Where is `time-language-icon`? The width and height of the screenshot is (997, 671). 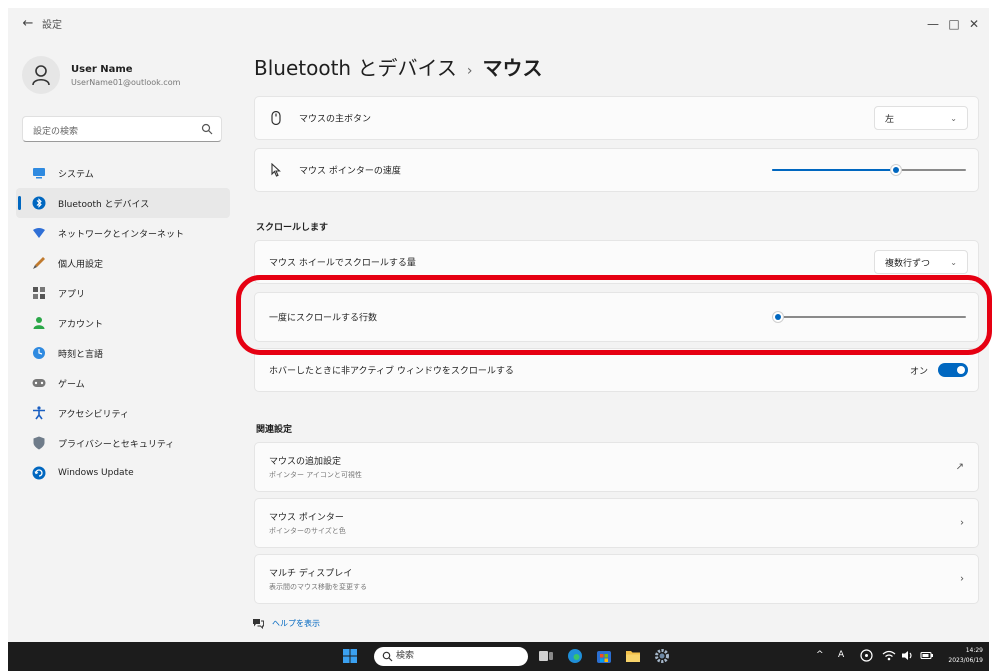
time-language-icon is located at coordinates (39, 353).